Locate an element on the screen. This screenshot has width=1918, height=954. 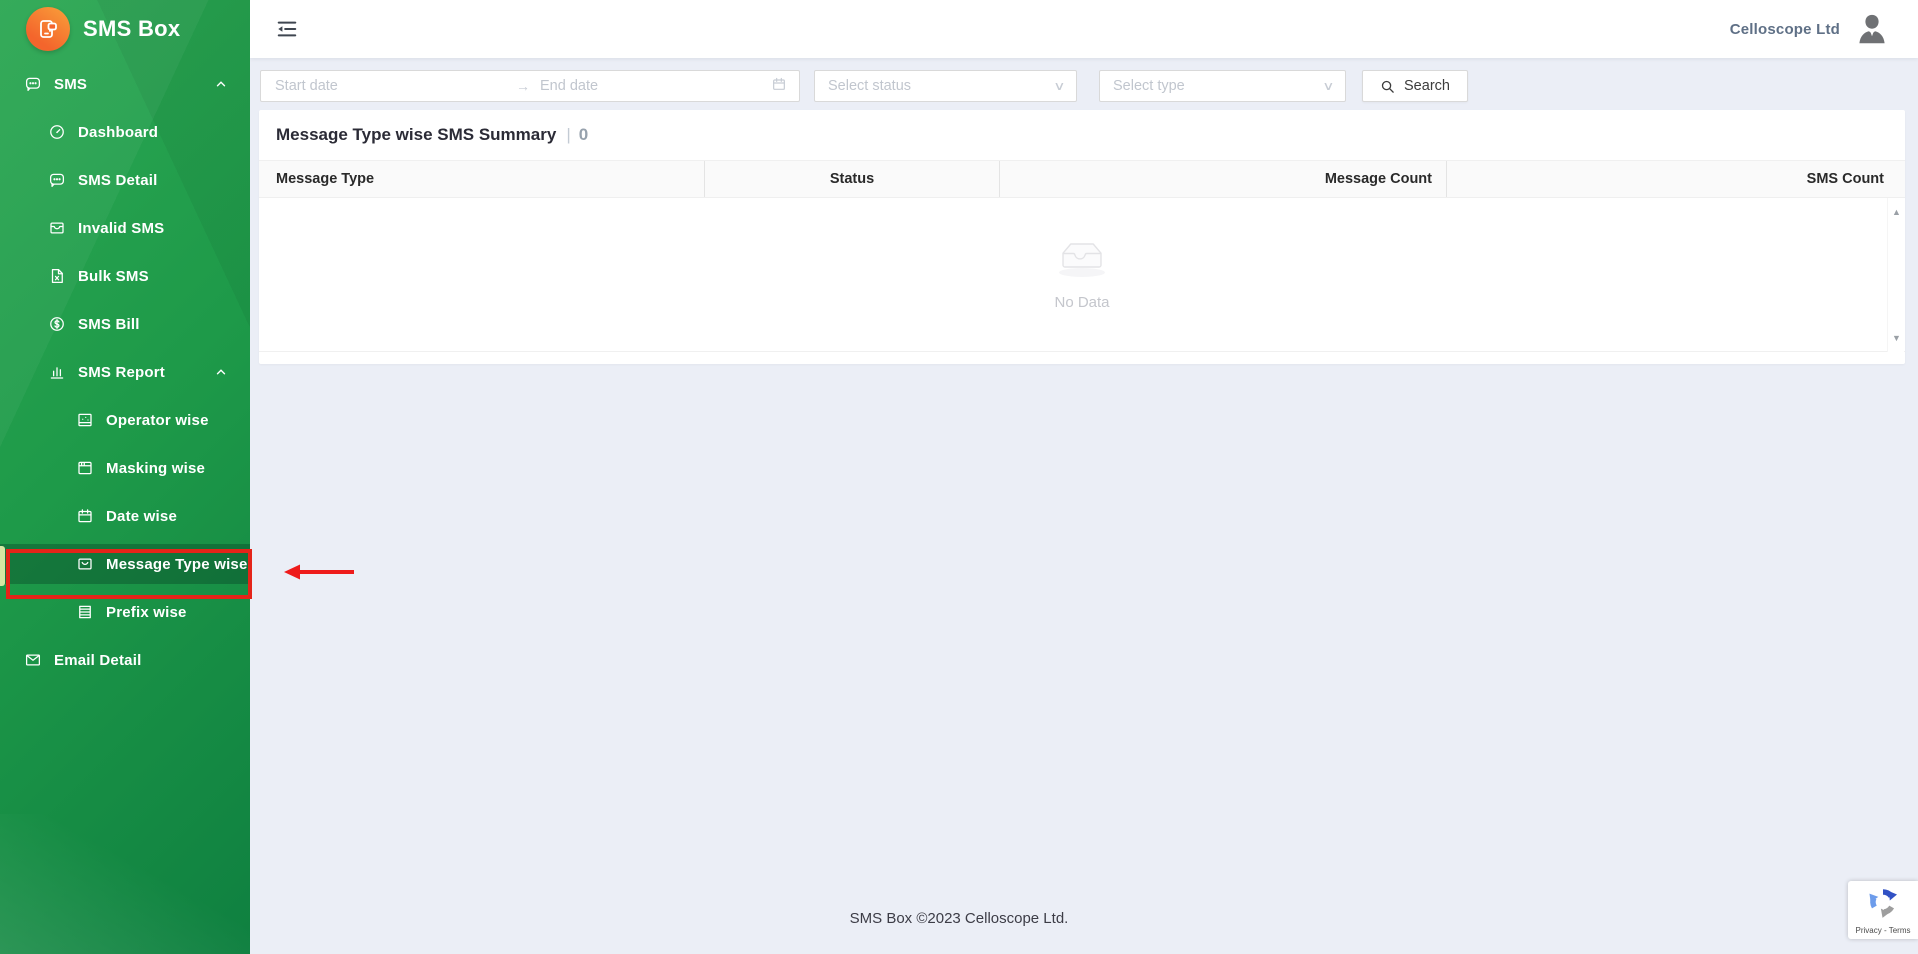
user-avatar is located at coordinates (1872, 29).